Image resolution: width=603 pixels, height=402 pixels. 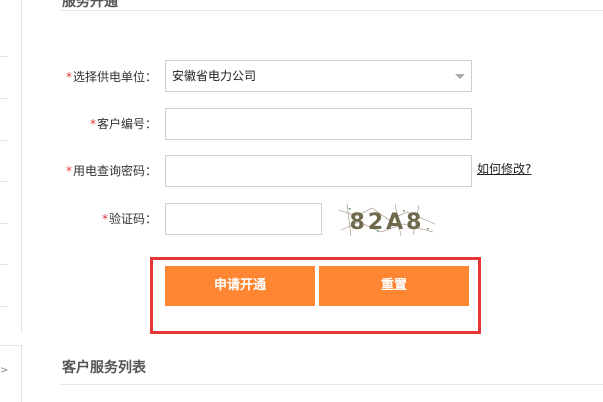 I want to click on chevron-down-icon, so click(x=460, y=76).